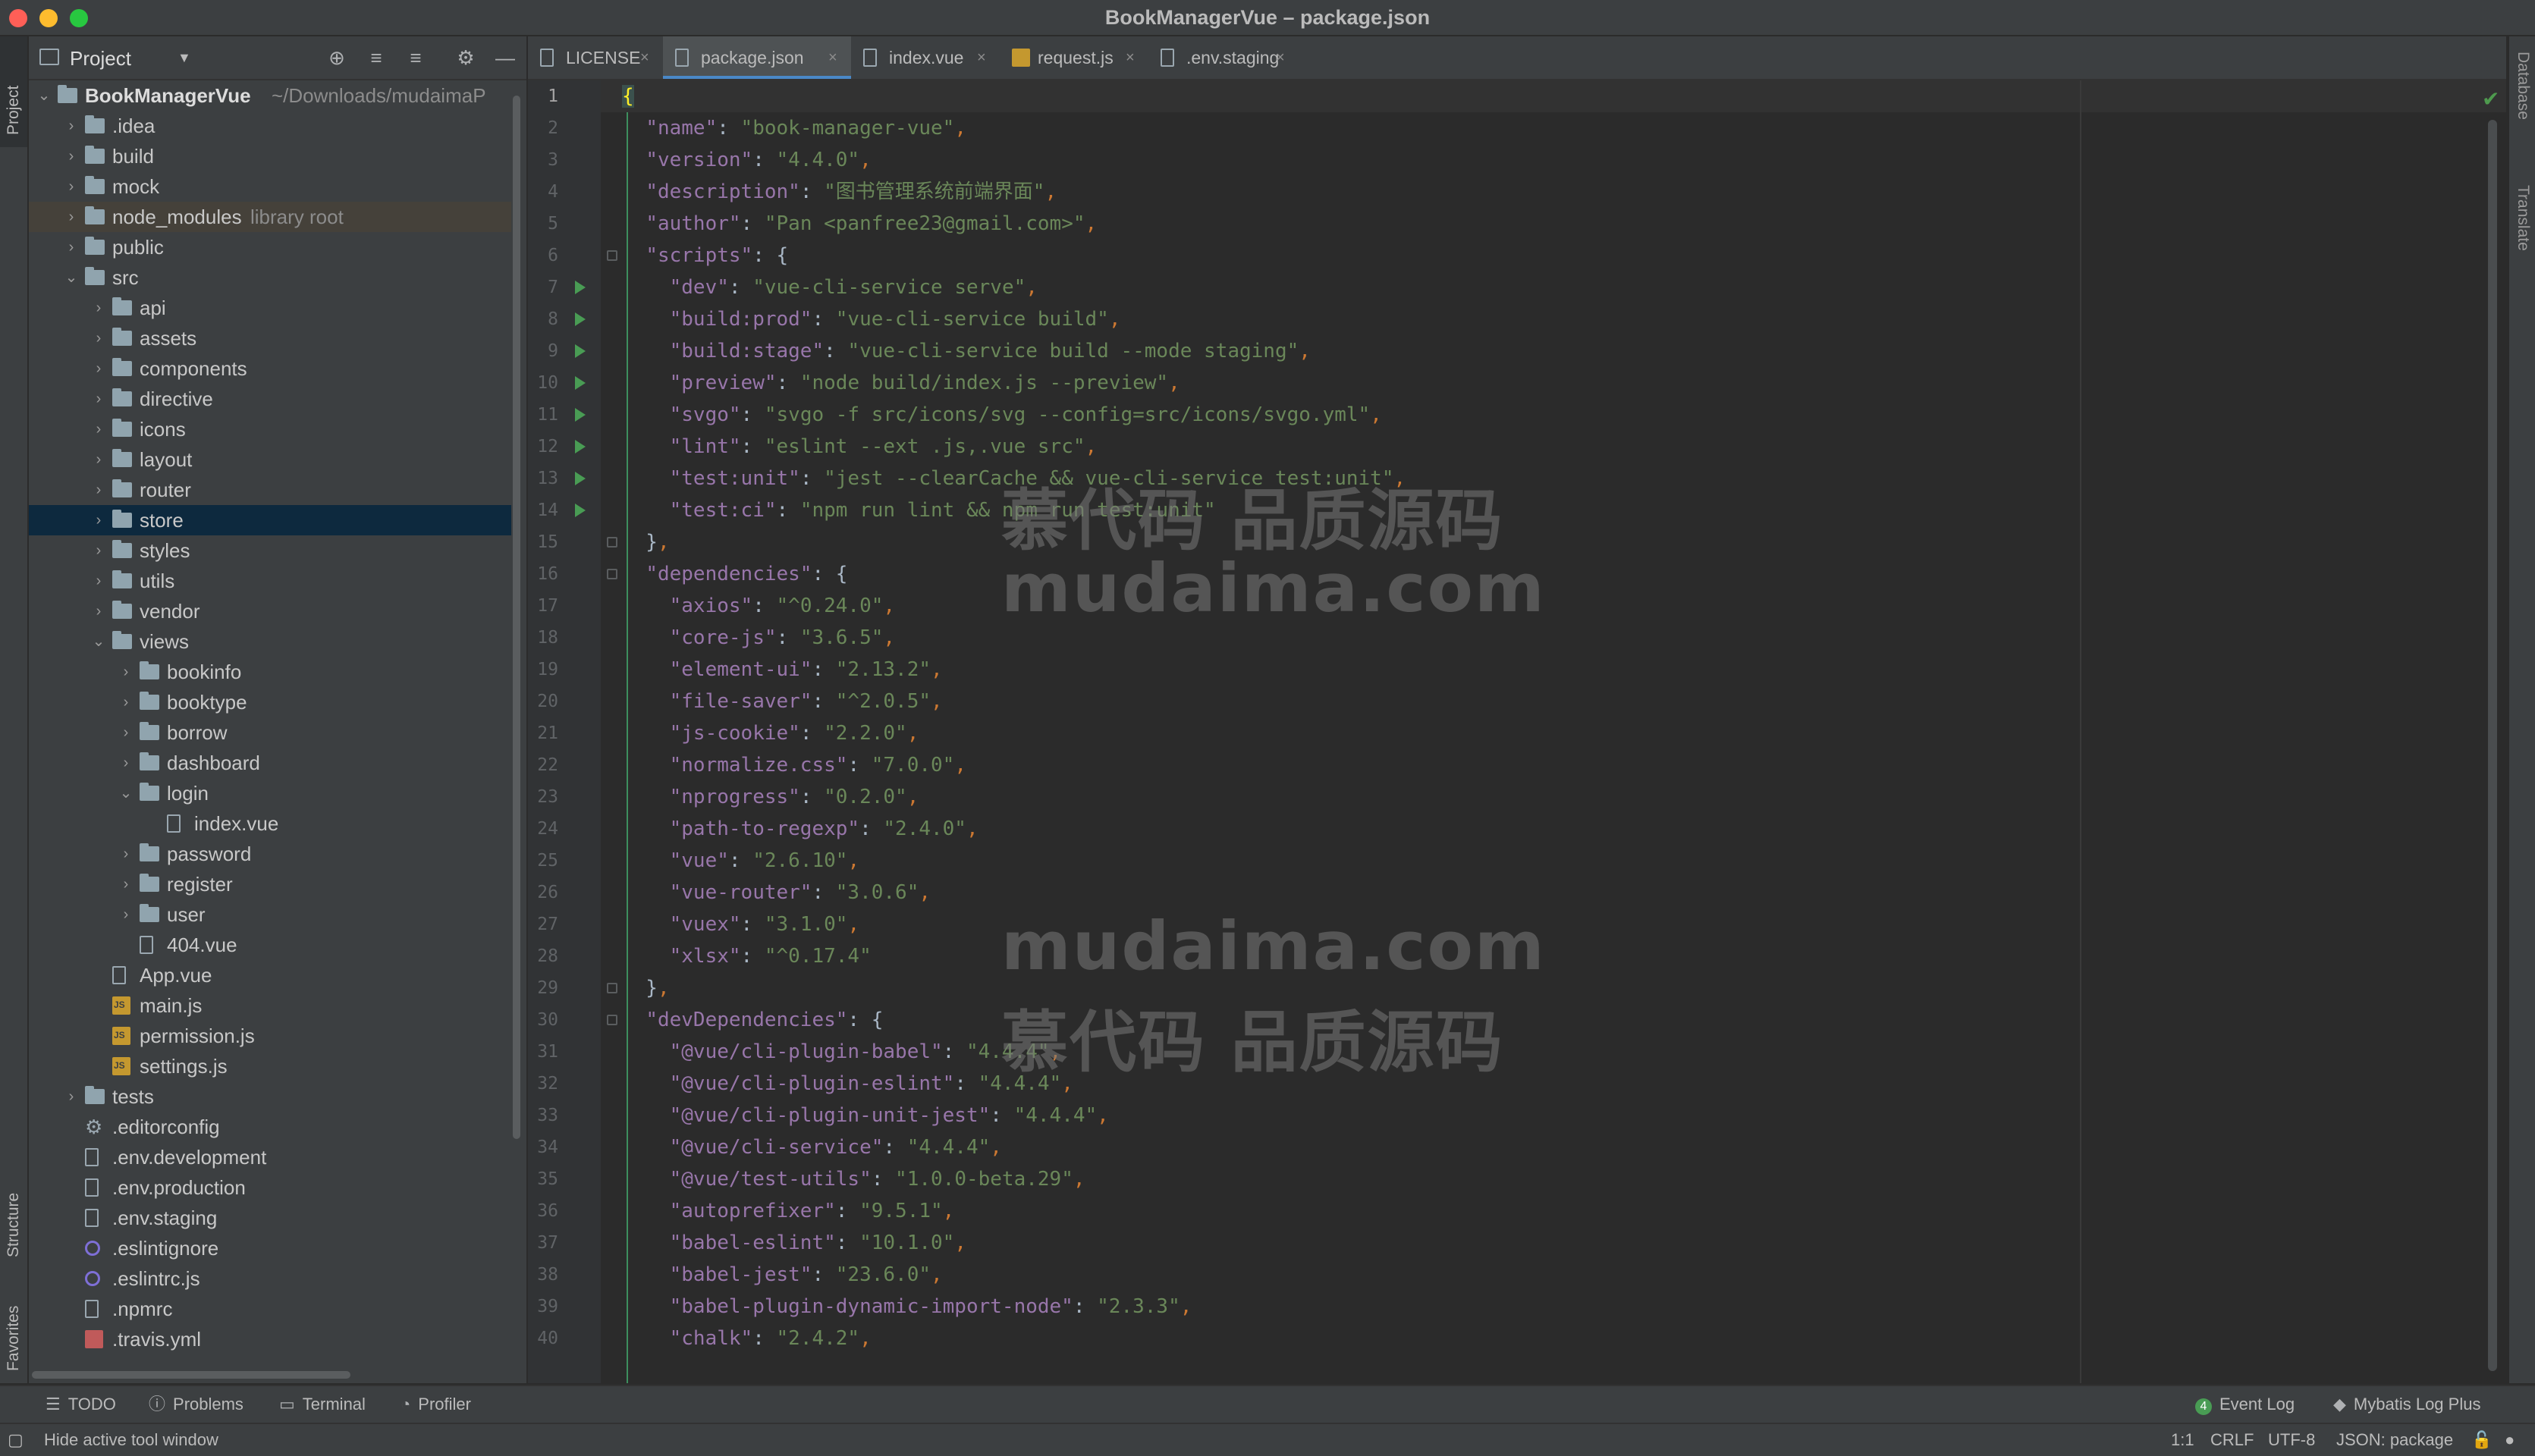  I want to click on expand-all-icon: ≡, so click(376, 58).